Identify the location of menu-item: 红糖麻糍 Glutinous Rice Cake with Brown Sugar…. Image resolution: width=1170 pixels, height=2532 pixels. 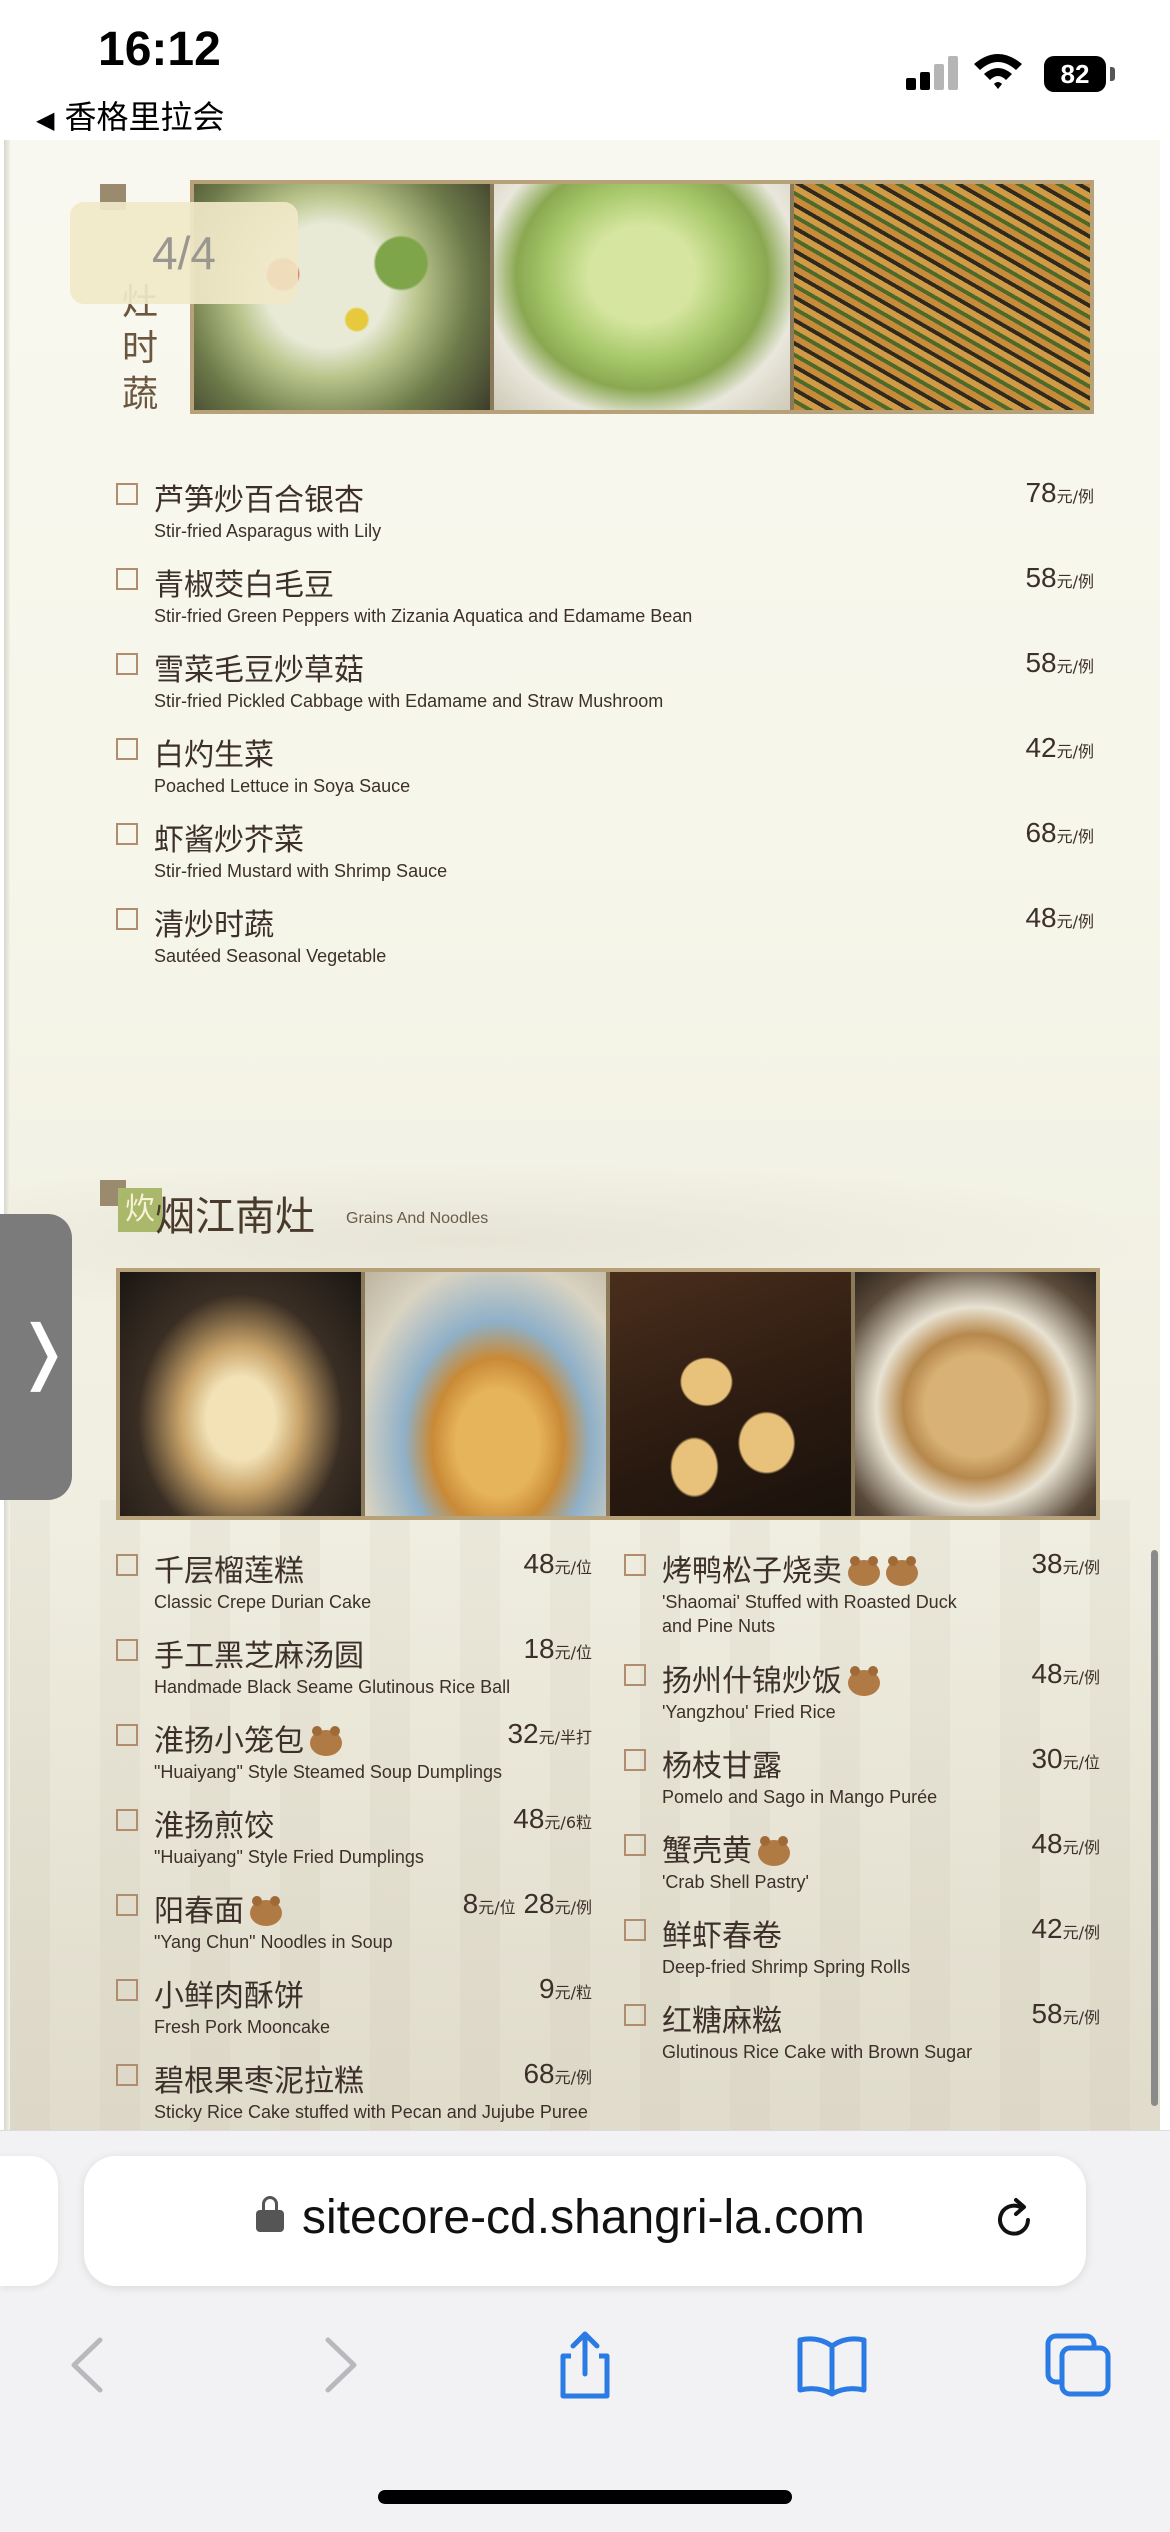
(862, 2031).